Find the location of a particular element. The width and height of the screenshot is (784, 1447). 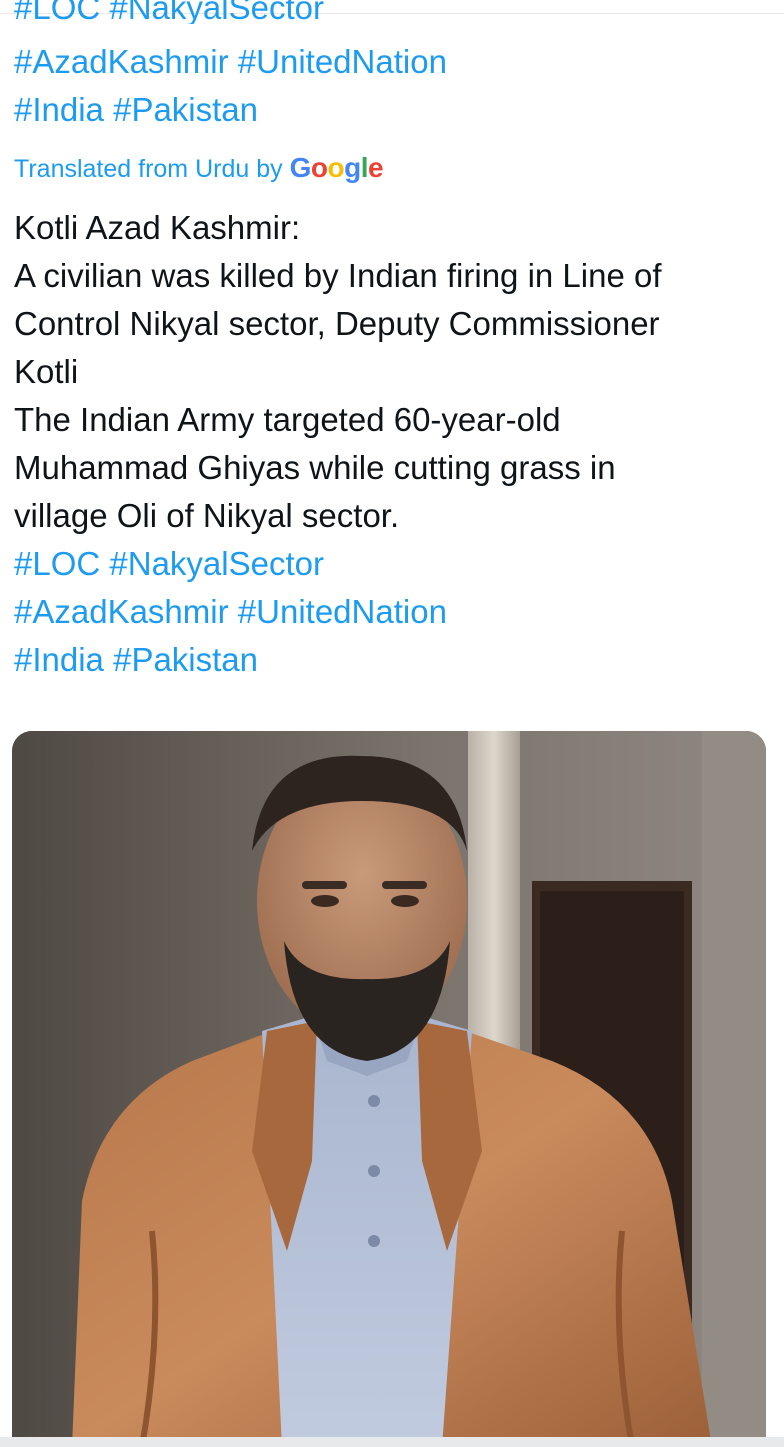

cut-off-hashtag-text: #LOC #NakyalSector is located at coordinates (169, 12).